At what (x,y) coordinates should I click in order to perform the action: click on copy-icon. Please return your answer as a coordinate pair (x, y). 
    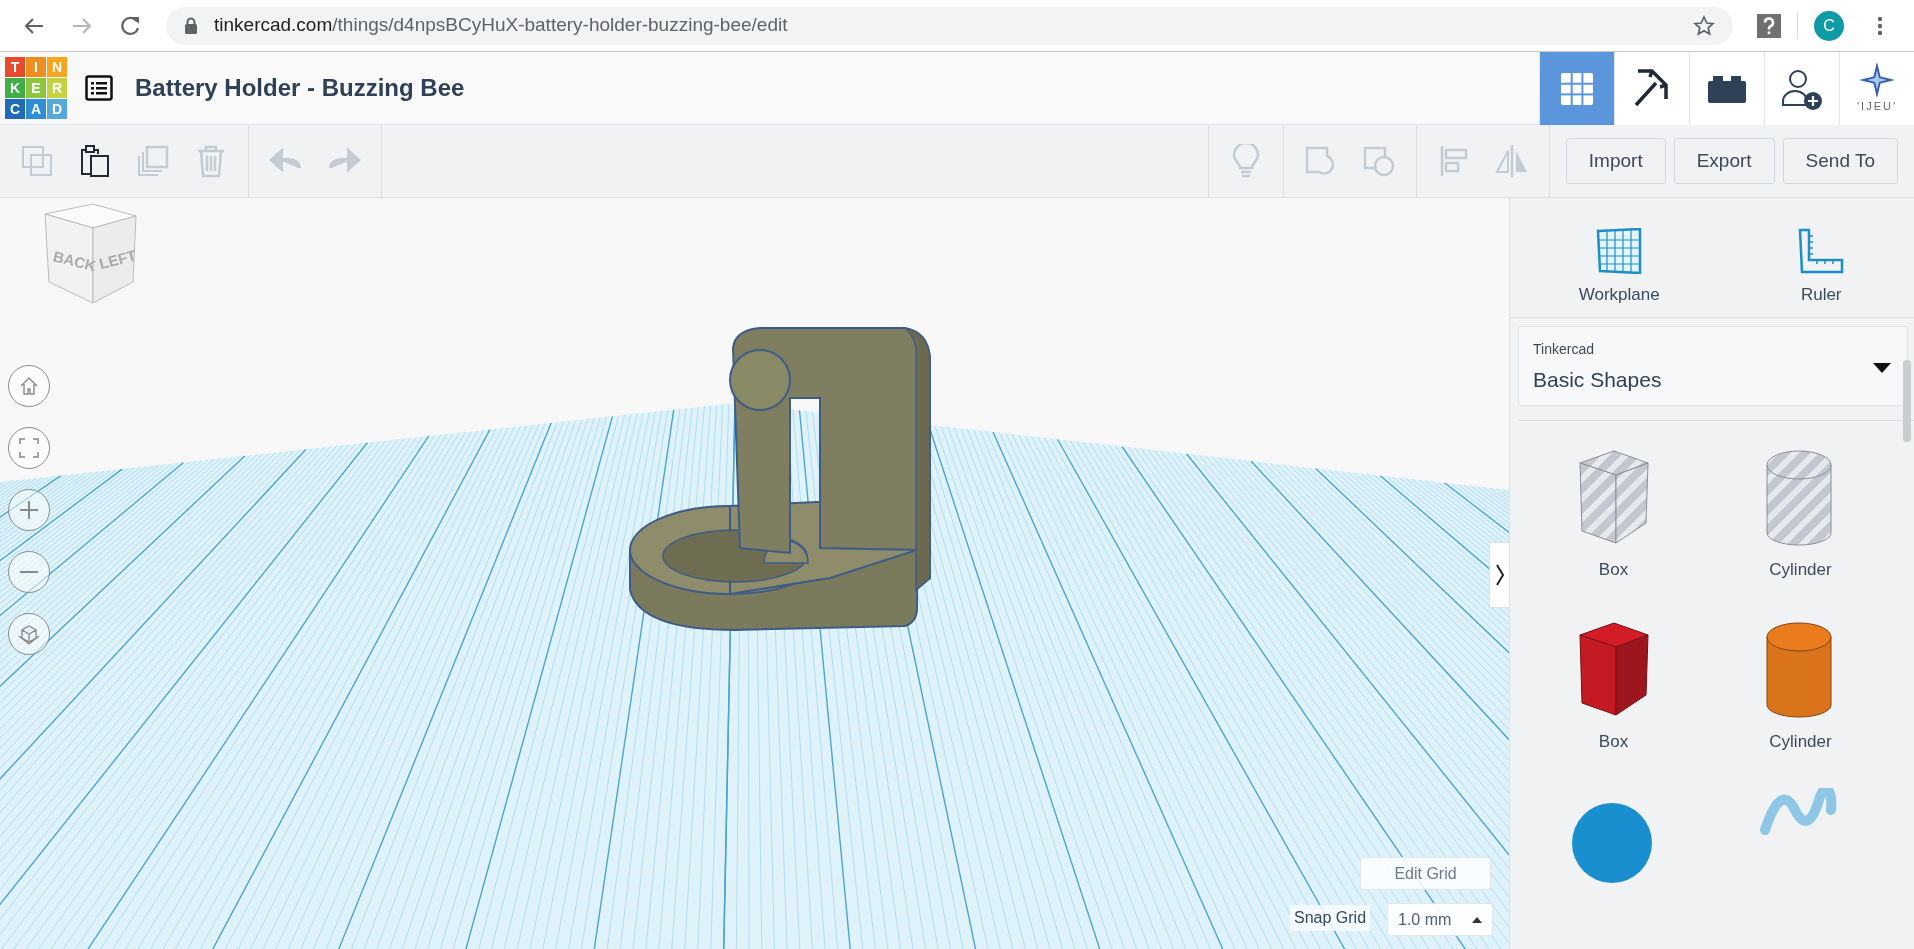
    Looking at the image, I should click on (37, 161).